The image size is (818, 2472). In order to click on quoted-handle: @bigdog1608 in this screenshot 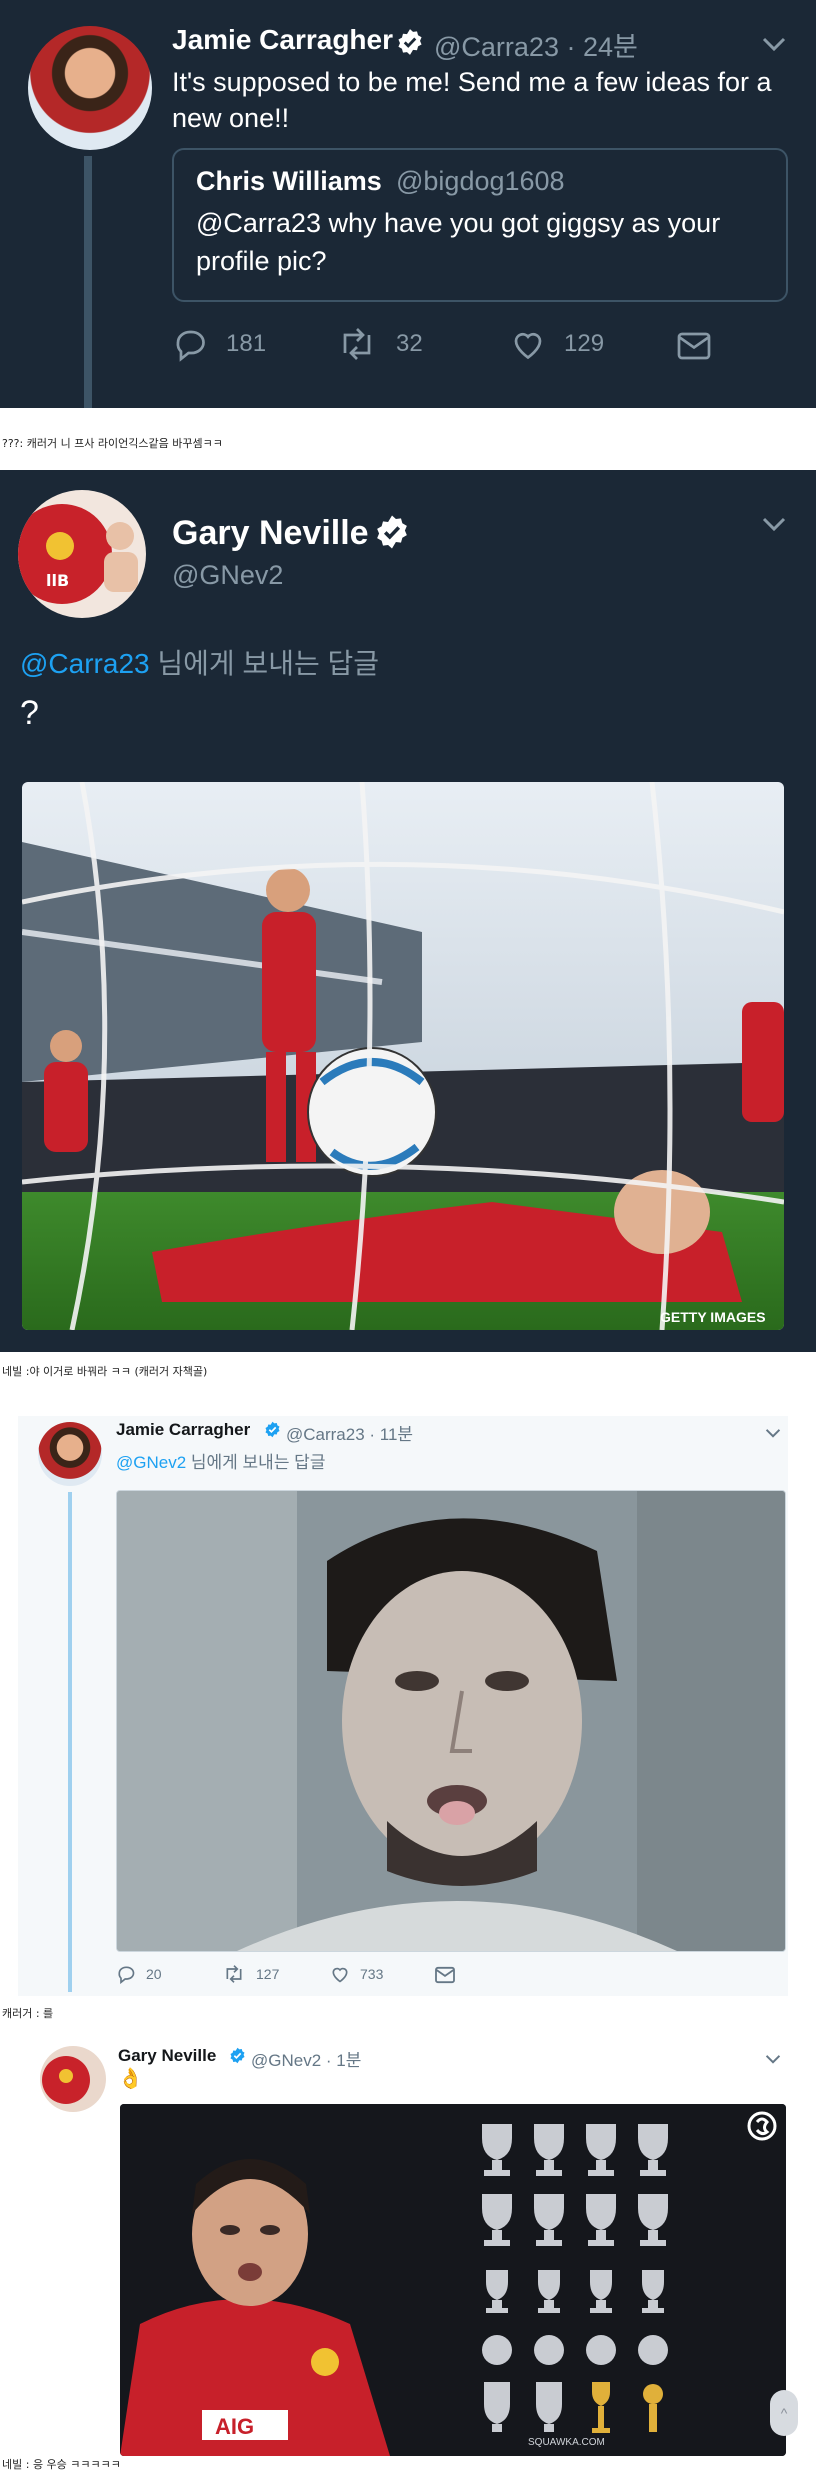, I will do `click(480, 181)`.